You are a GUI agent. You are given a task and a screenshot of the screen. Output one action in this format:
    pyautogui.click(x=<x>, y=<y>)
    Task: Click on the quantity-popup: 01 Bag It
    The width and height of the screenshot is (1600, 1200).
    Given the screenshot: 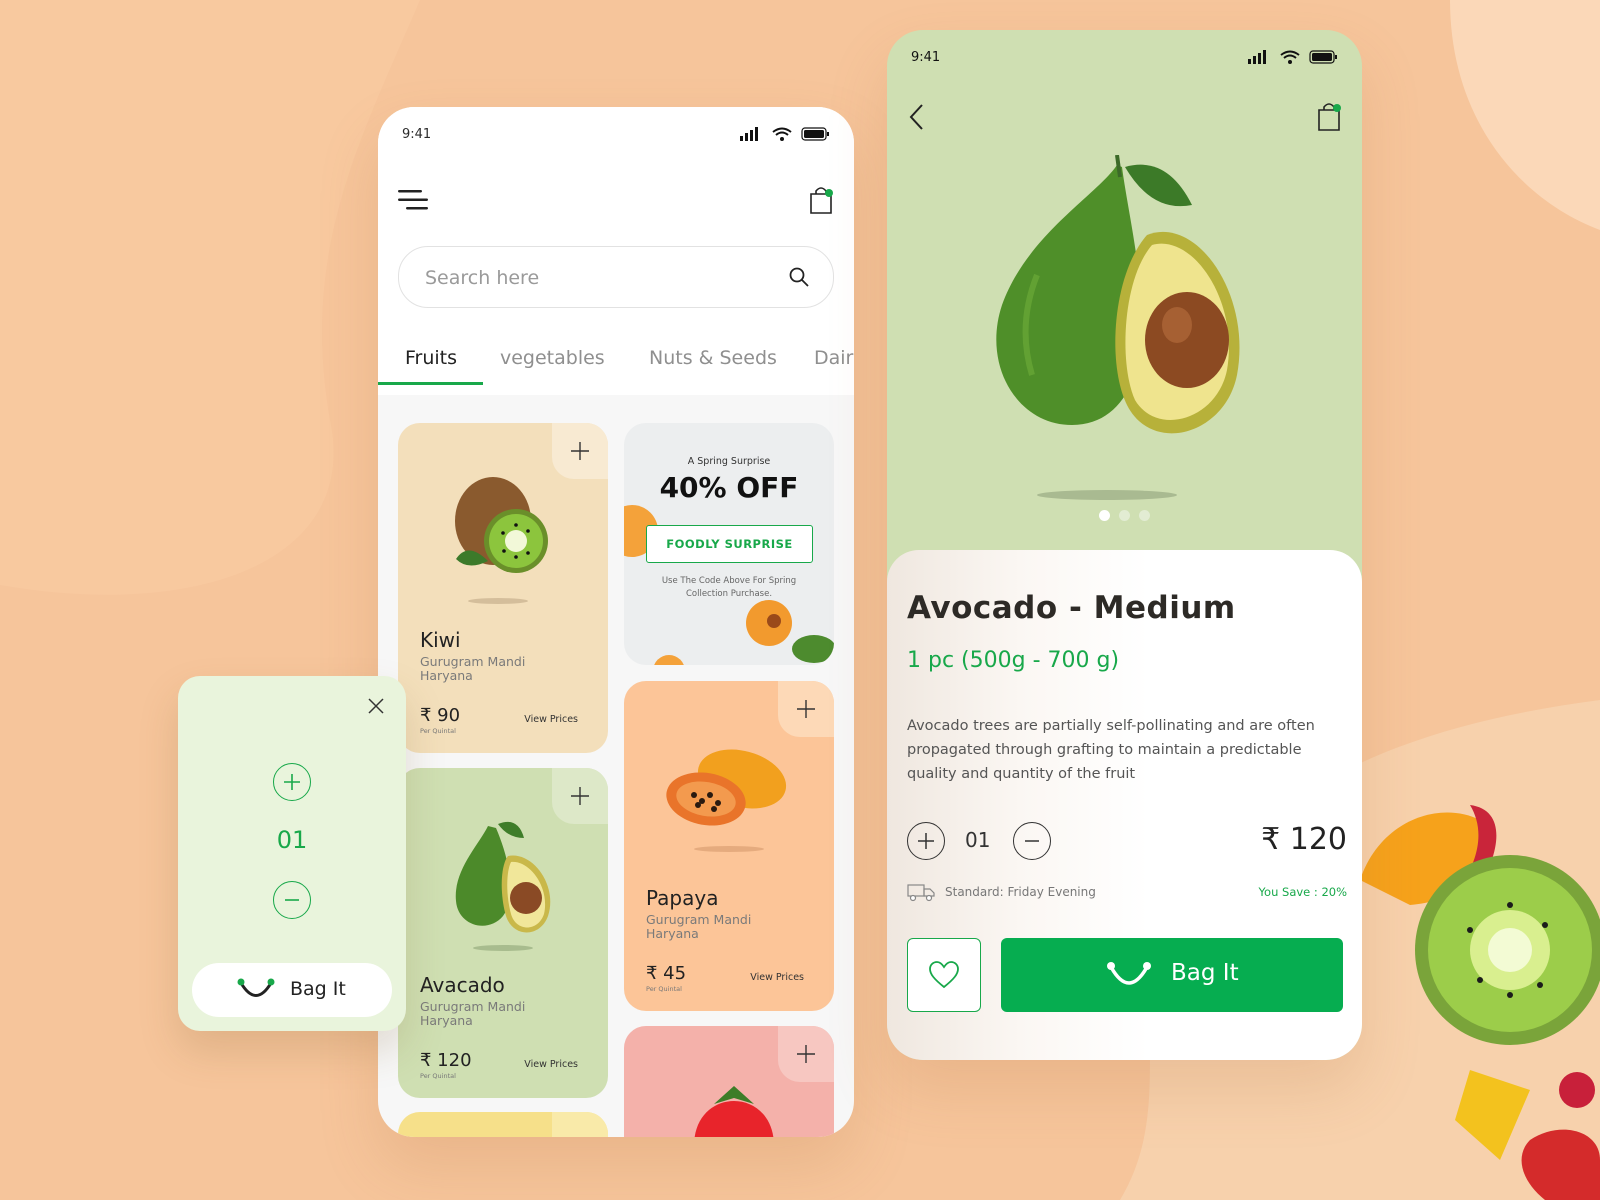 What is the action you would take?
    pyautogui.click(x=292, y=853)
    